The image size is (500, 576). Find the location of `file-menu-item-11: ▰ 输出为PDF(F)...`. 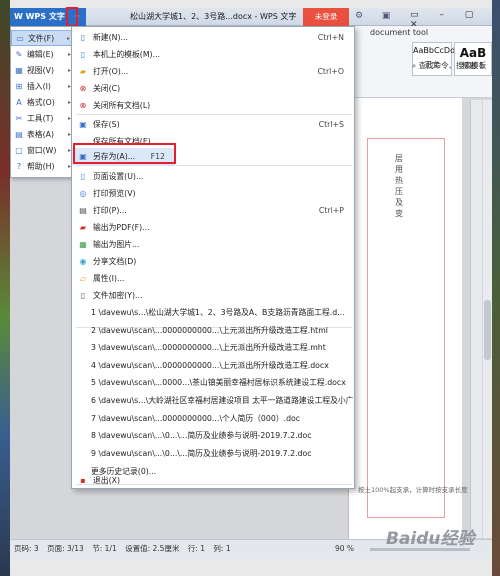

file-menu-item-11: ▰ 输出为PDF(F)... is located at coordinates (213, 227).